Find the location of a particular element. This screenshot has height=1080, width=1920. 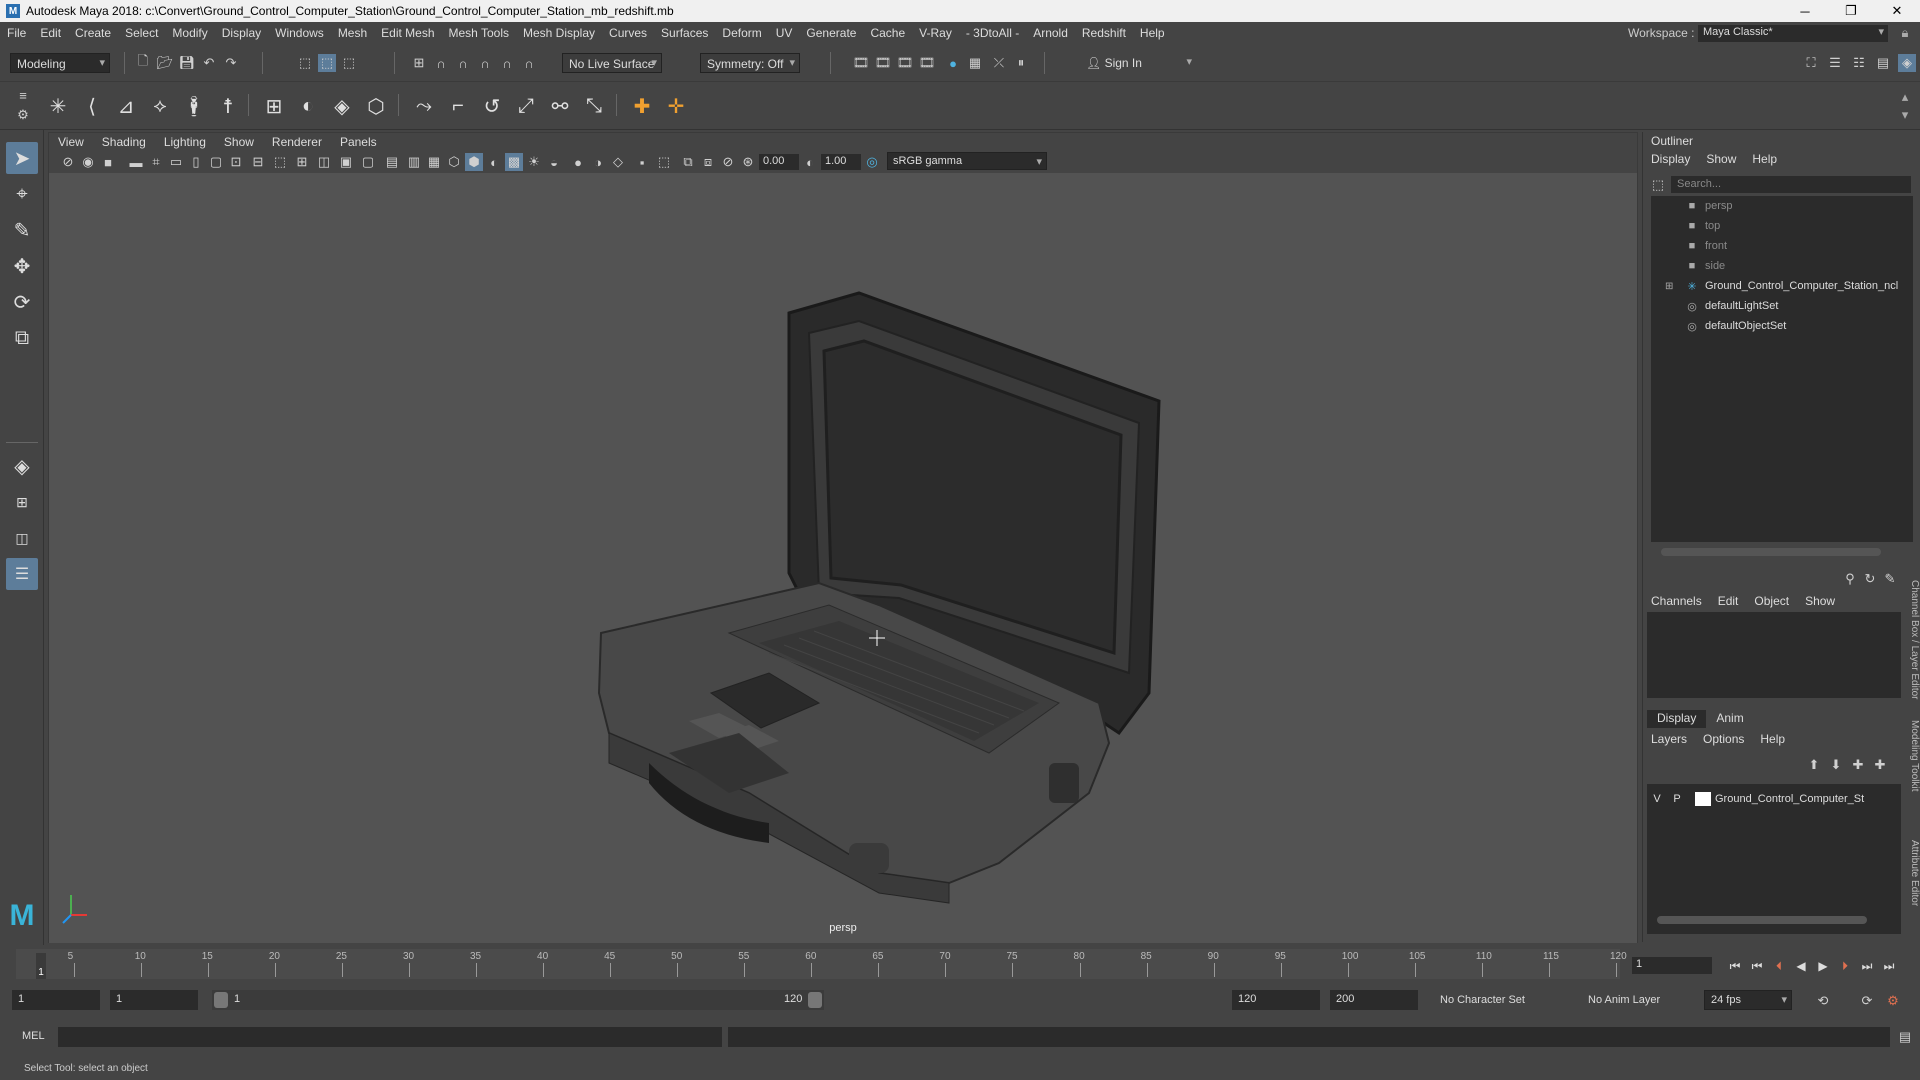

blendshape-icon: ⬡ is located at coordinates (376, 106).